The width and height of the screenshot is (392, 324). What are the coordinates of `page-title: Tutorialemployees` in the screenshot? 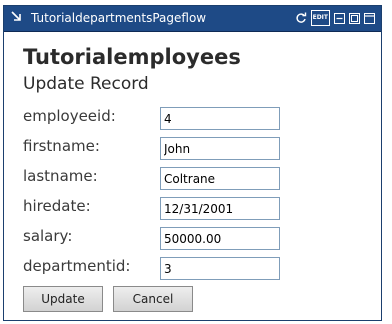 It's located at (132, 57).